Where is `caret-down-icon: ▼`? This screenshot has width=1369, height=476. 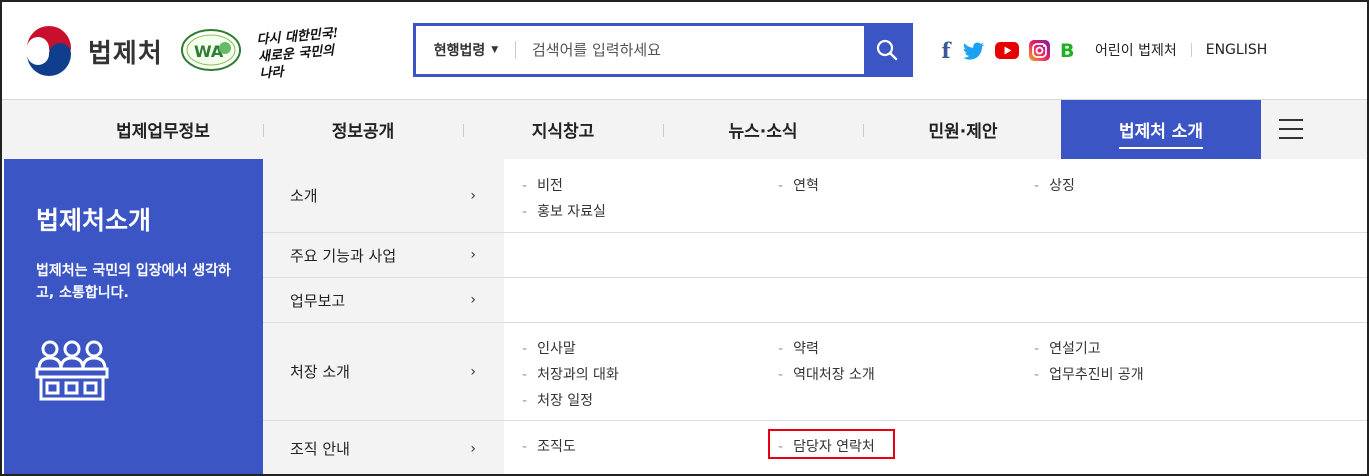
caret-down-icon: ▼ is located at coordinates (495, 50).